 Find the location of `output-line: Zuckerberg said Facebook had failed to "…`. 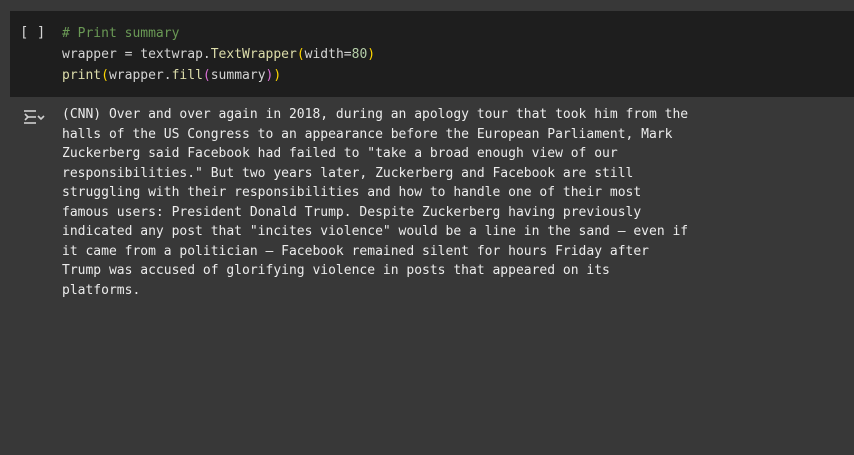

output-line: Zuckerberg said Facebook had failed to "… is located at coordinates (340, 153).